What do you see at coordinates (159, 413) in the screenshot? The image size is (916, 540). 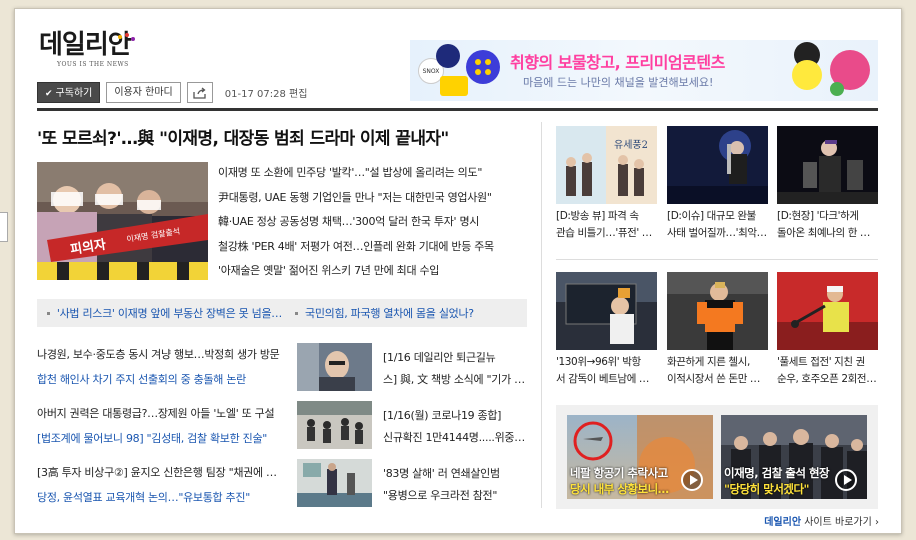 I see `news-list-item: 아버지 권력은 대통령급?…장제원 아들 '노엘' 또 구설` at bounding box center [159, 413].